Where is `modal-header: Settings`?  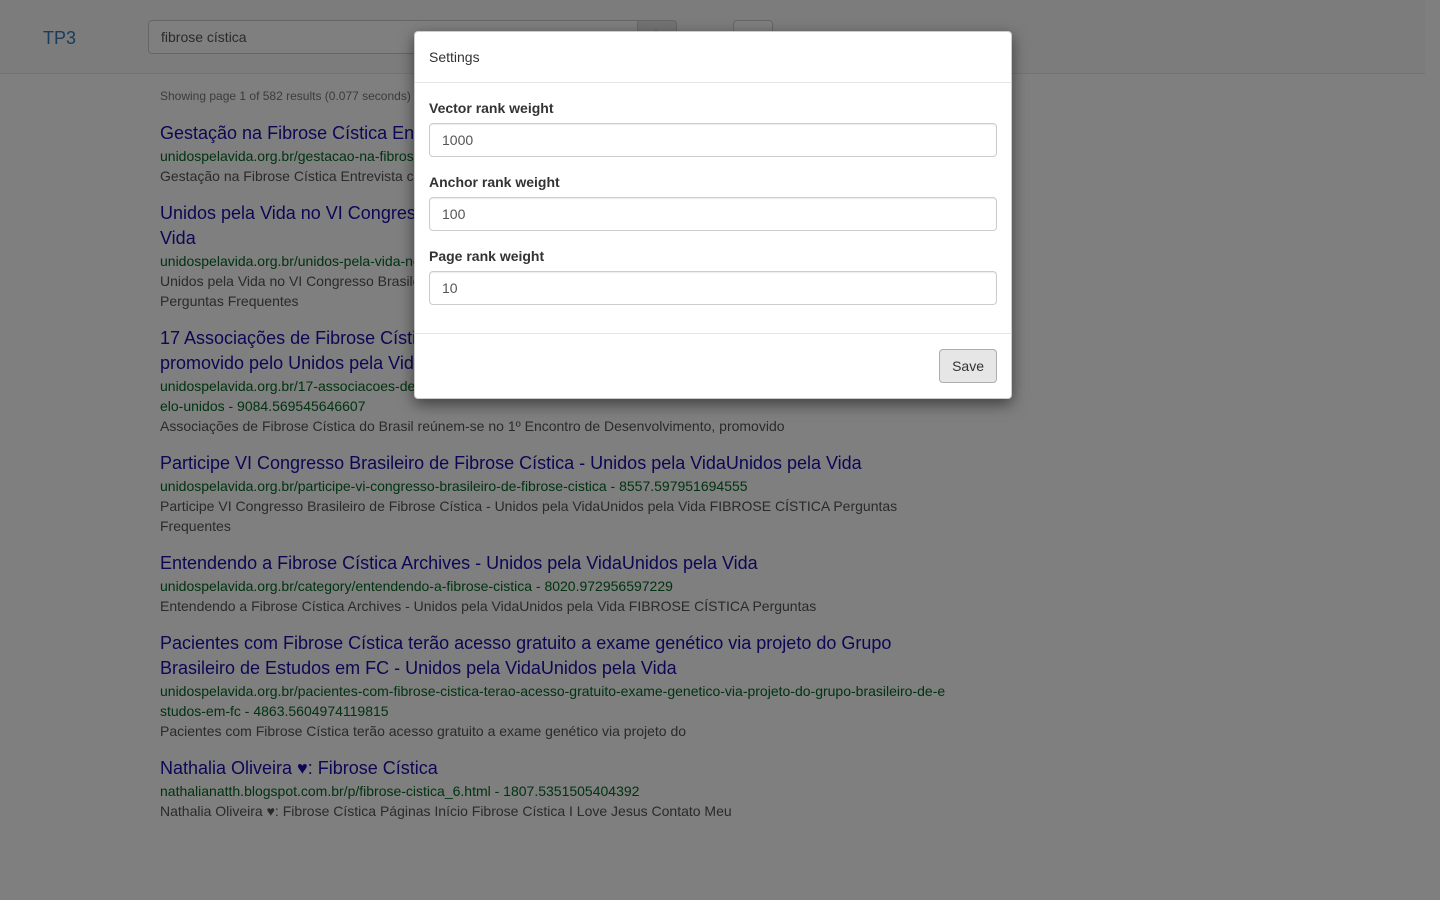
modal-header: Settings is located at coordinates (713, 57).